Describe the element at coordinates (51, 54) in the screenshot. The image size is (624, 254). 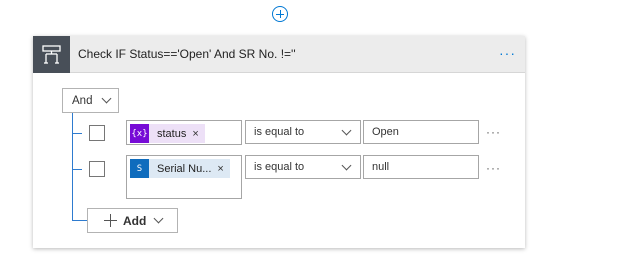
I see `condition-icon` at that location.